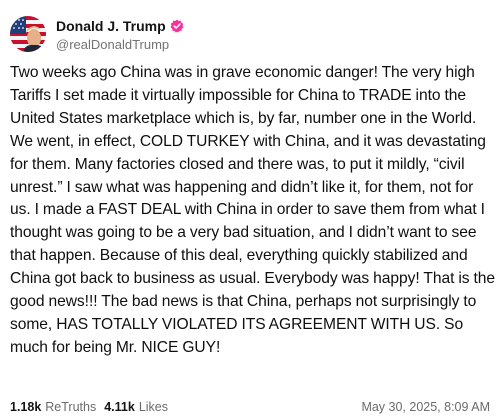  Describe the element at coordinates (153, 407) in the screenshot. I see `likes-label: Likes` at that location.